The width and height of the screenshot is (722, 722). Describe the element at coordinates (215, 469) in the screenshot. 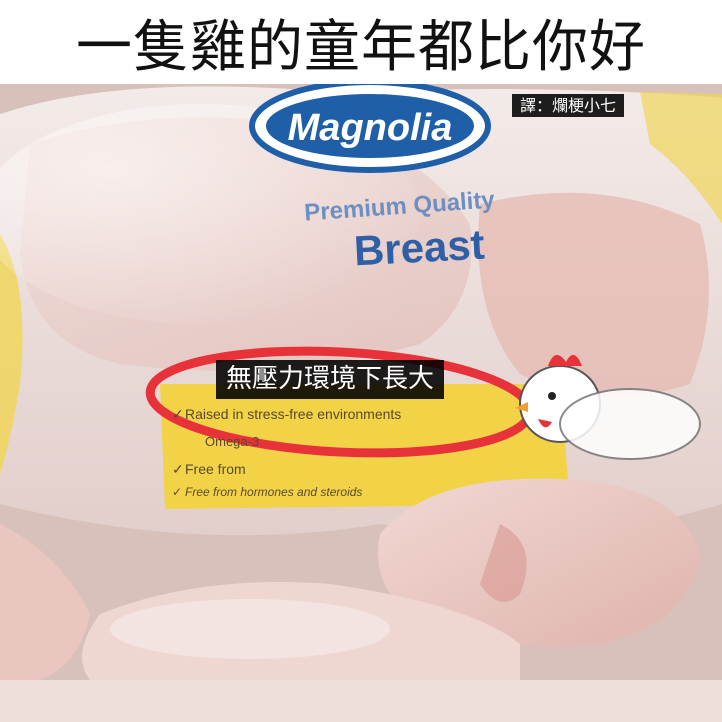

I see `claim-3: Free from` at that location.